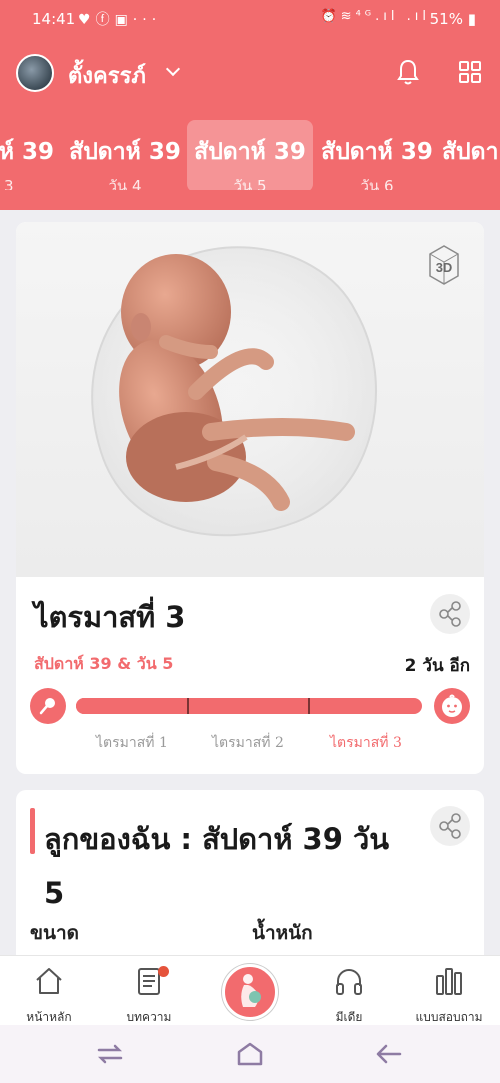  I want to click on back-icon, so click(389, 1054).